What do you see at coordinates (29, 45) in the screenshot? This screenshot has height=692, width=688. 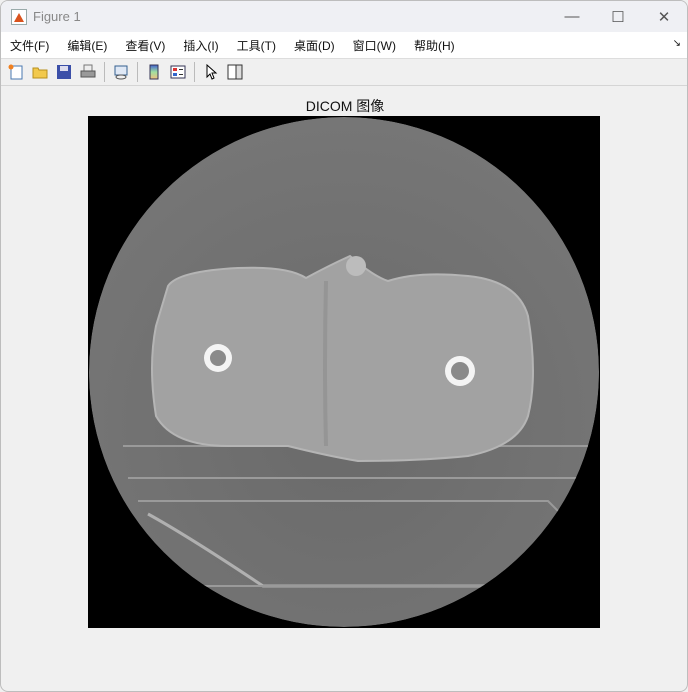 I see `menu-file: 文件(F)` at bounding box center [29, 45].